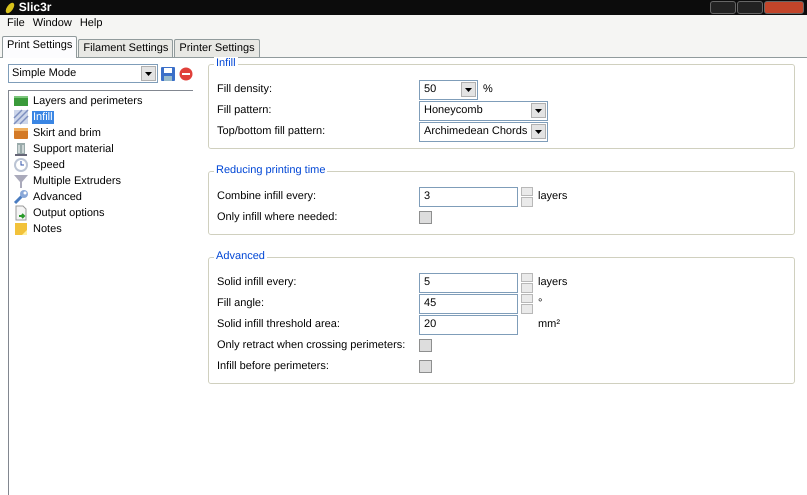 The image size is (807, 495). I want to click on menu-item: Window, so click(52, 23).